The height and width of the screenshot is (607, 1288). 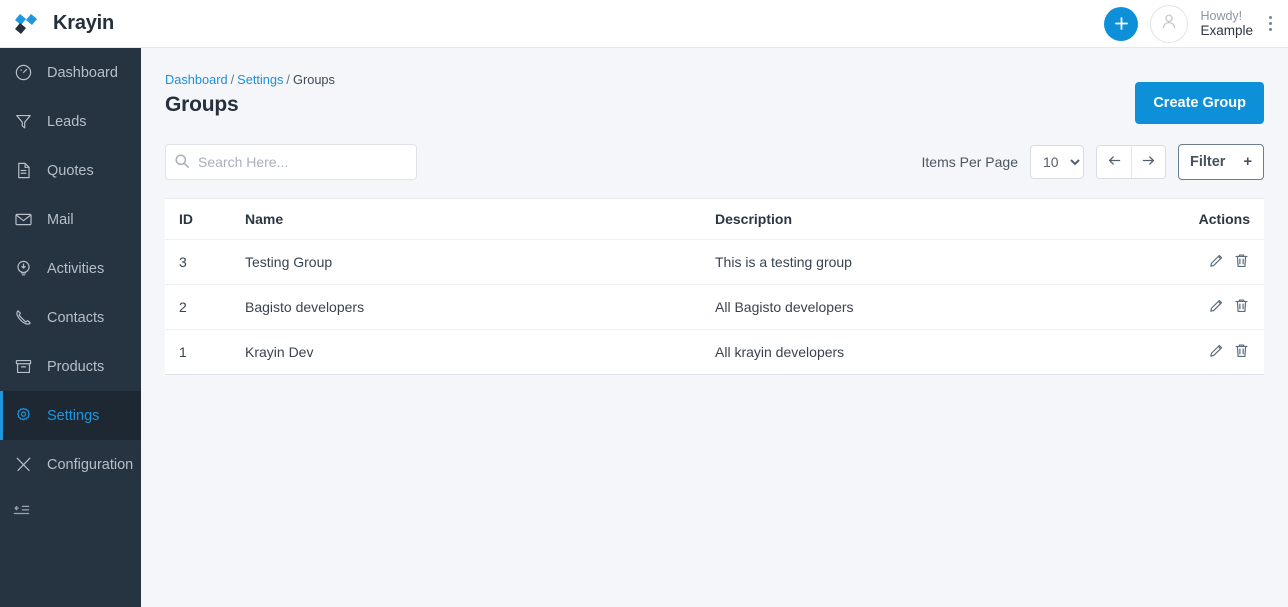 I want to click on items-per-page-label: Items Per Page, so click(x=970, y=162).